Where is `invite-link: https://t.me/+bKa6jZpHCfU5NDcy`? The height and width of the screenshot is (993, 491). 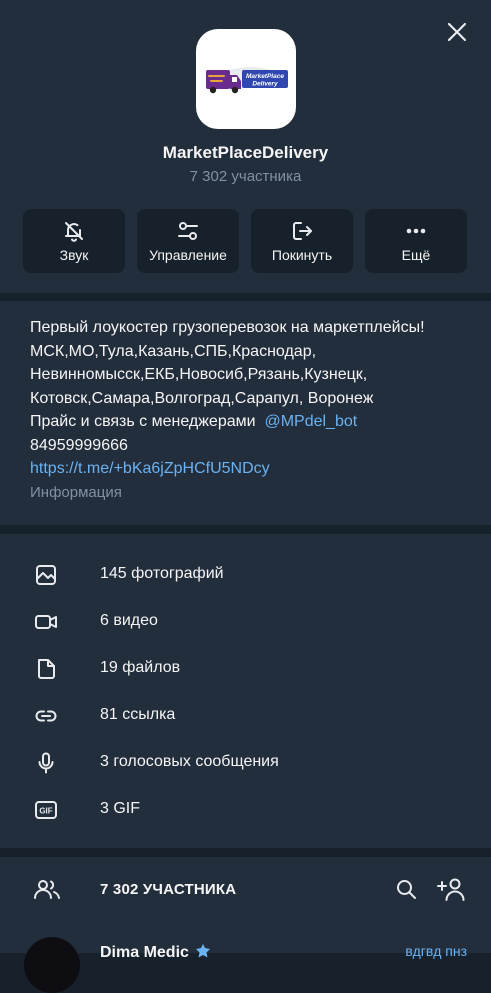
invite-link: https://t.me/+bKa6jZpHCfU5NDcy is located at coordinates (250, 469).